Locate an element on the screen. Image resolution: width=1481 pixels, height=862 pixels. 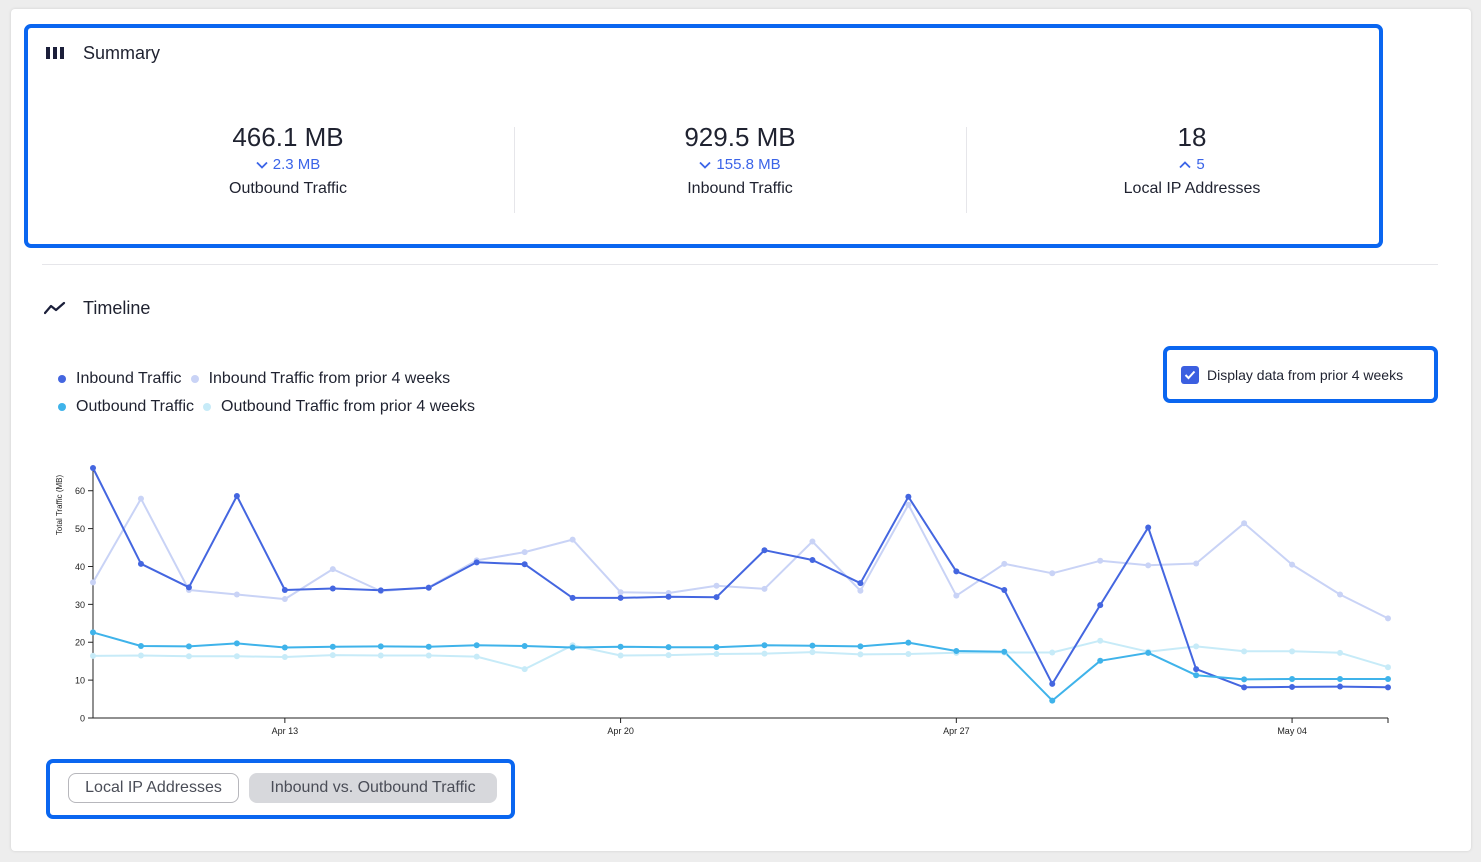
series-line is located at coordinates (740, 666).